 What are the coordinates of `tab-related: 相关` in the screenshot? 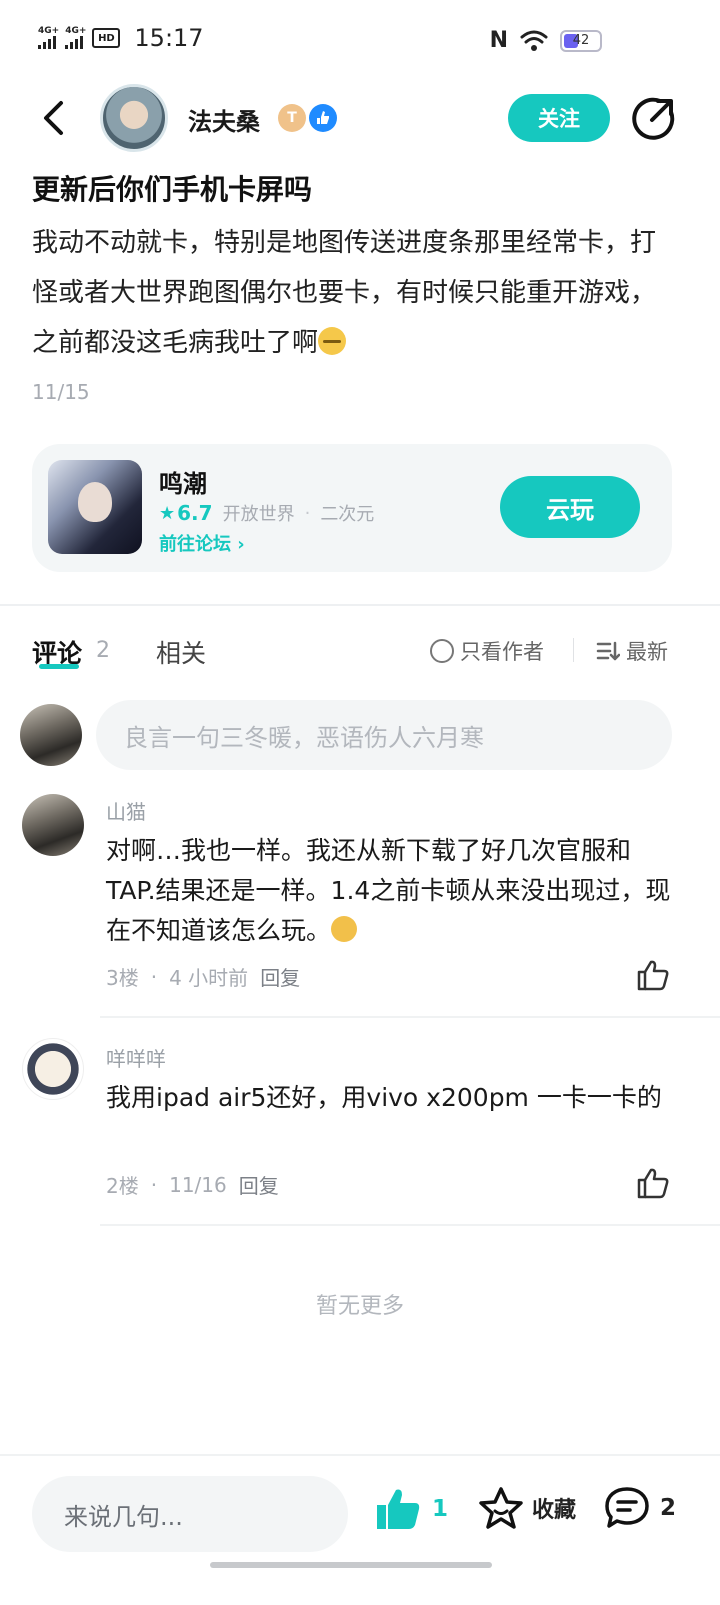 It's located at (181, 652).